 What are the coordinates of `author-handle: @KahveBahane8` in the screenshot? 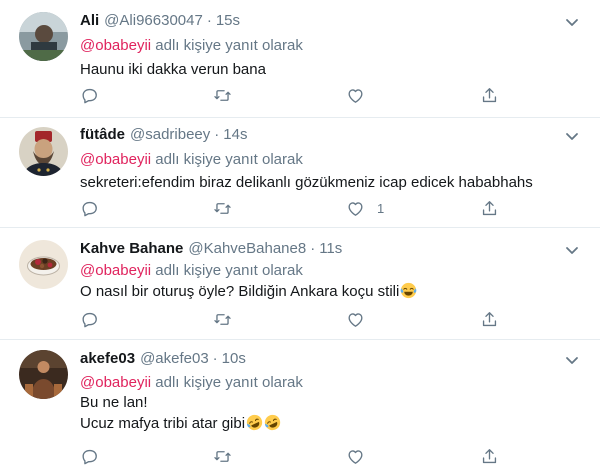 It's located at (247, 248).